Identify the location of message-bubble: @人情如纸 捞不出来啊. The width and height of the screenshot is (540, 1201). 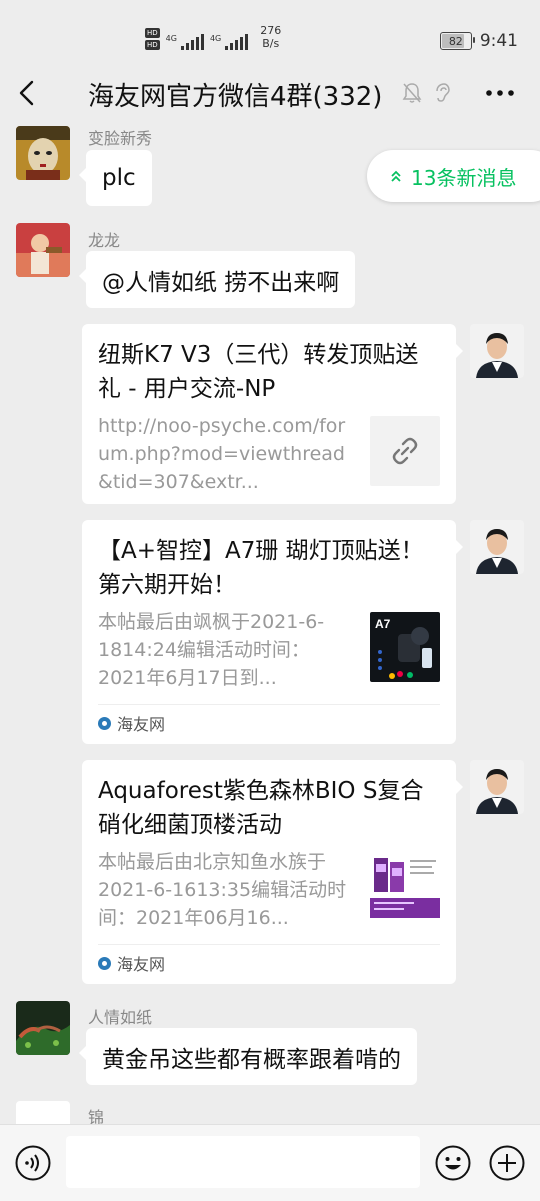
(217, 279).